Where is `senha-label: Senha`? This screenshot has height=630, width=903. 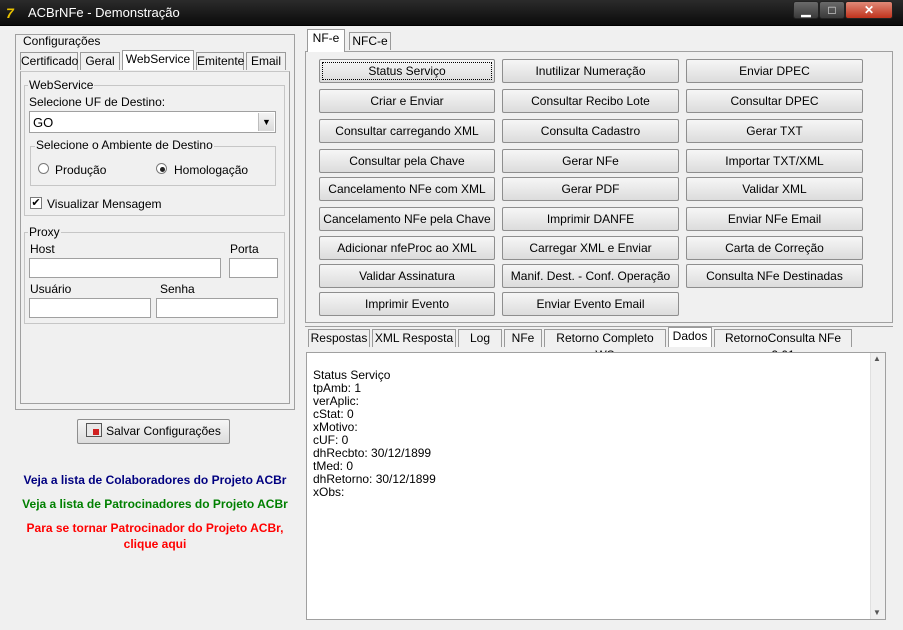 senha-label: Senha is located at coordinates (177, 289).